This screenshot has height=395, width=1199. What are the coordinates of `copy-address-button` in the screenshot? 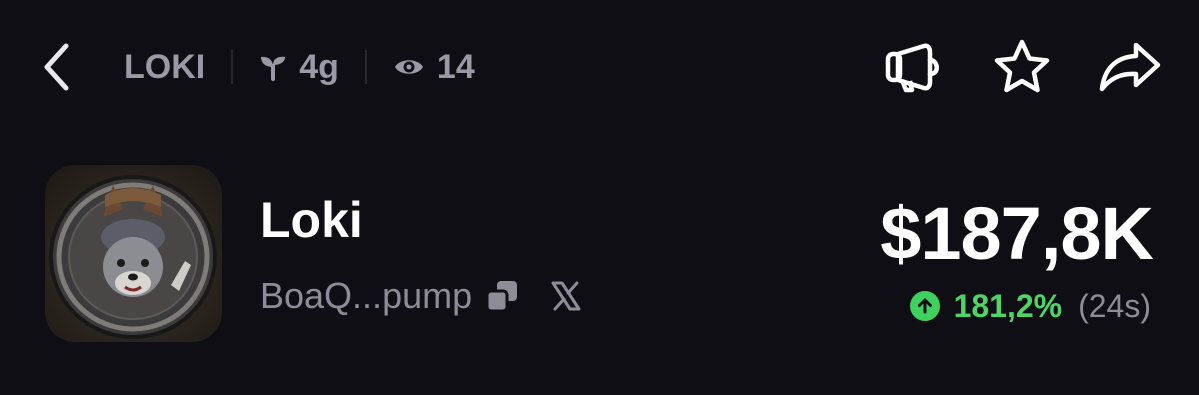 It's located at (502, 296).